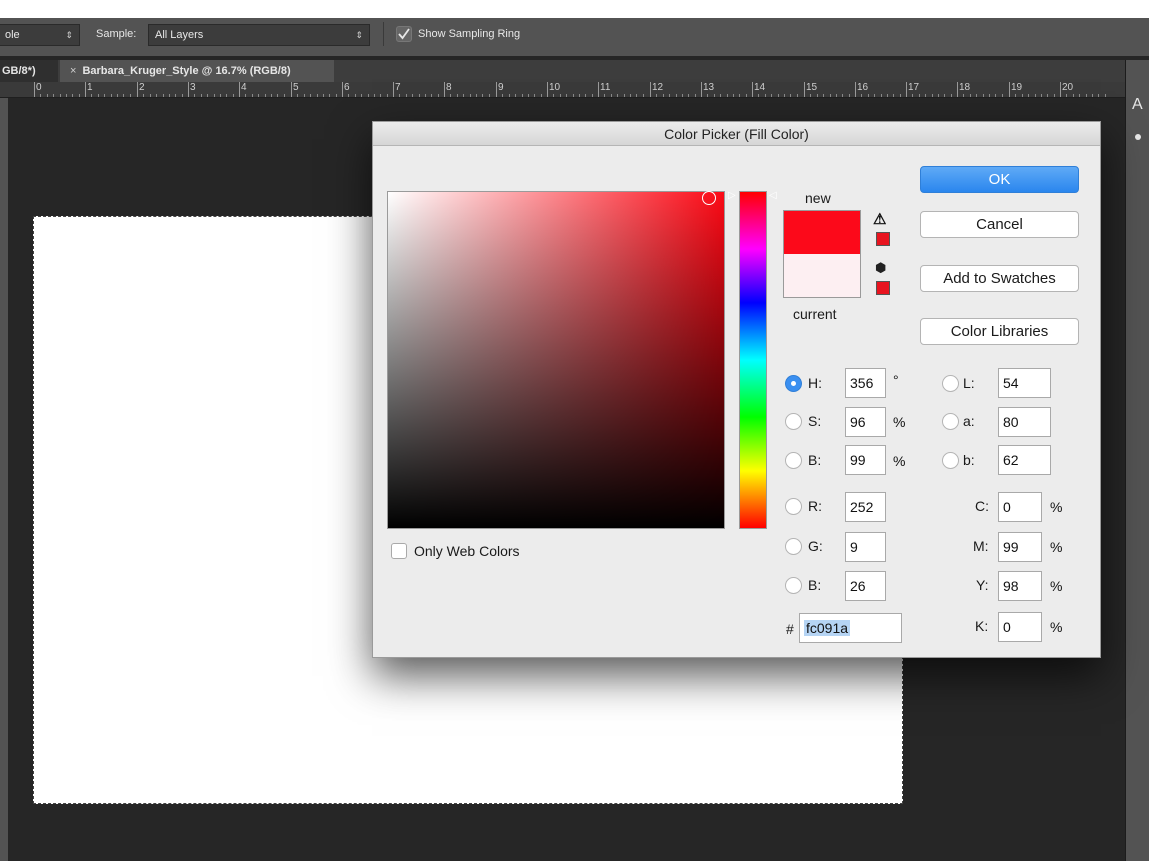 This screenshot has height=861, width=1149. I want to click on menu-strip, so click(574, 9).